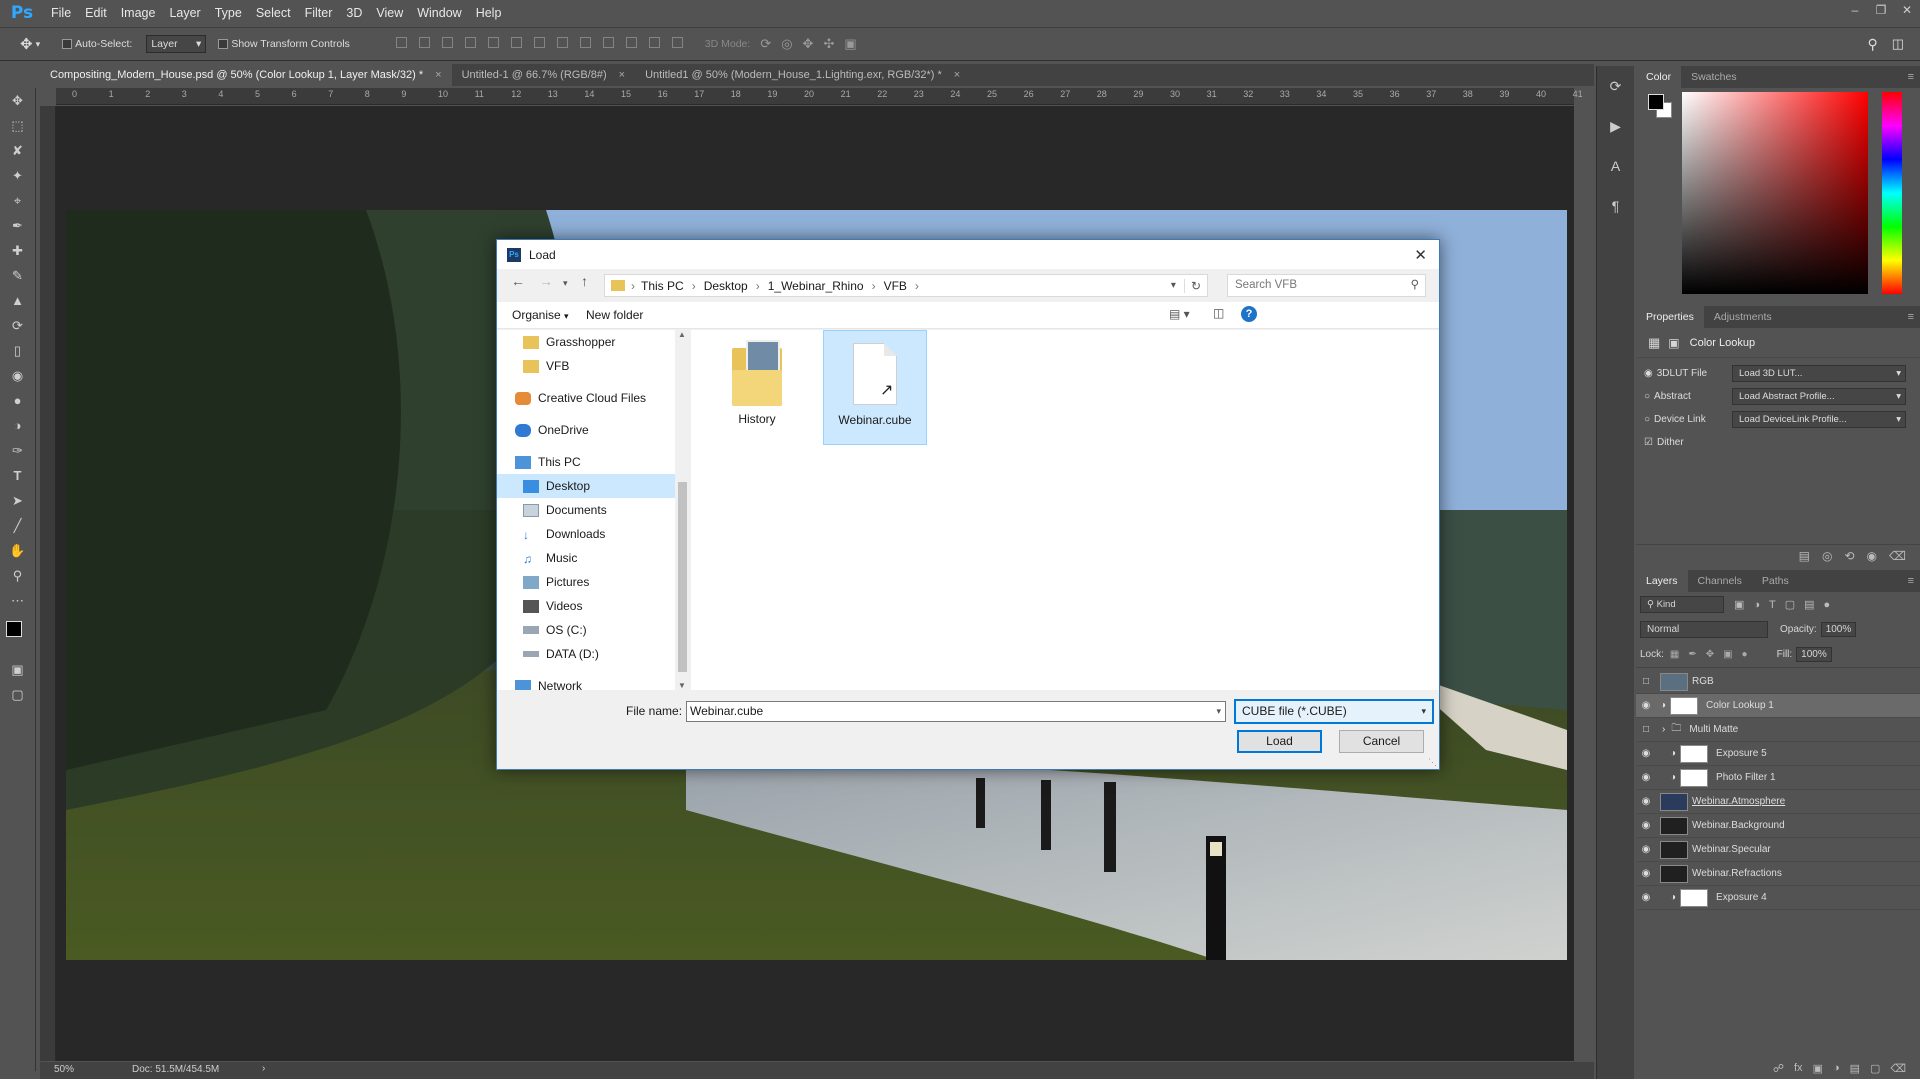  What do you see at coordinates (1775, 581) in the screenshot?
I see `tab-paths: Paths` at bounding box center [1775, 581].